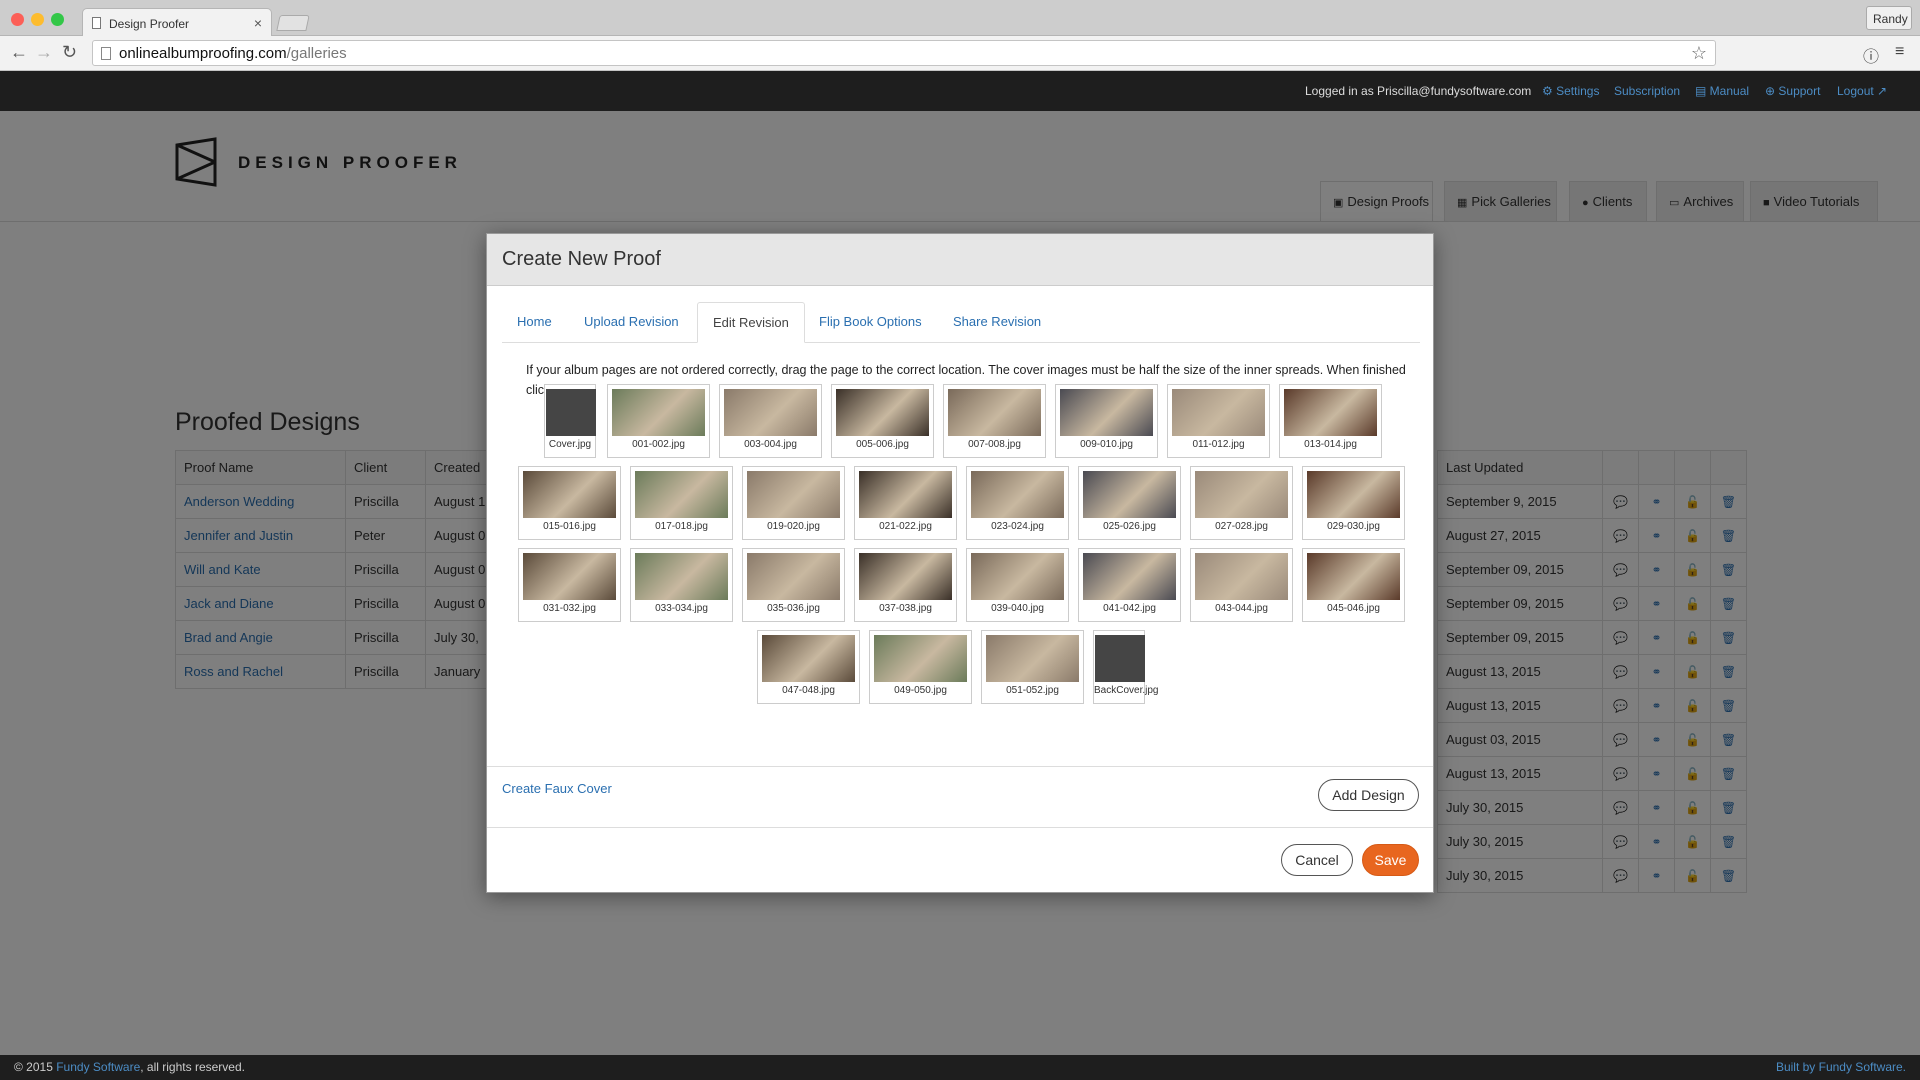  Describe the element at coordinates (19, 52) in the screenshot. I see `back-icon: ←` at that location.